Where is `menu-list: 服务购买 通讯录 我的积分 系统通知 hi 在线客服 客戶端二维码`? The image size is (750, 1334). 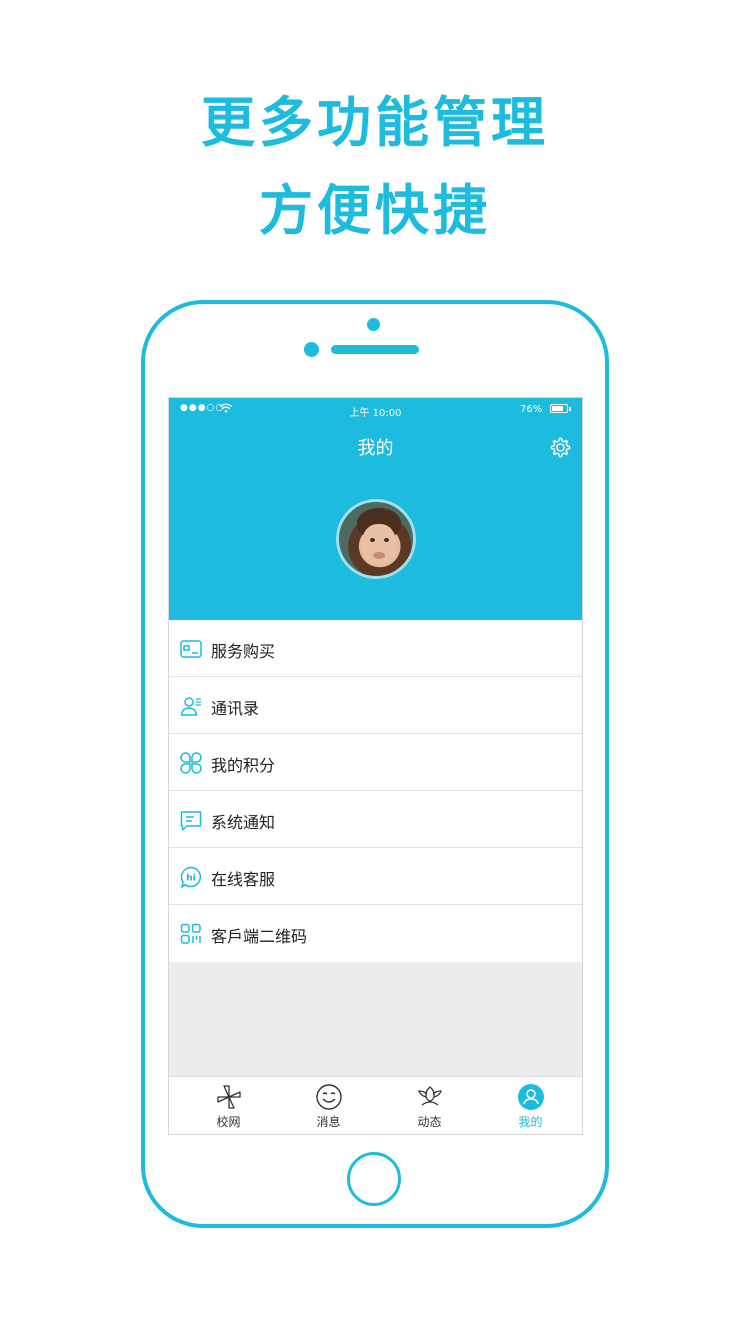 menu-list: 服务购买 通讯录 我的积分 系统通知 hi 在线客服 客戶端二维码 is located at coordinates (375, 791).